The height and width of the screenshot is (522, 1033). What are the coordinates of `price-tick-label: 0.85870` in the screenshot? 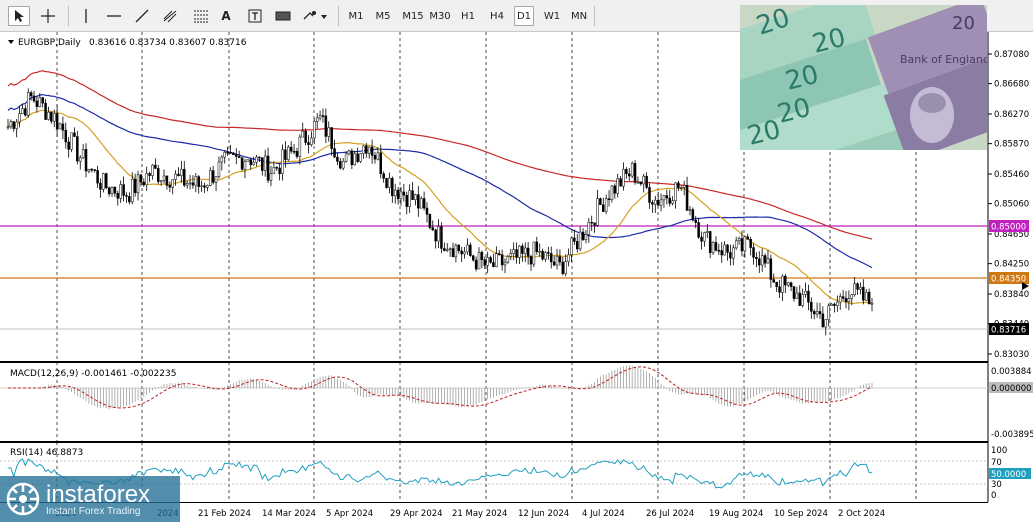 It's located at (1011, 145).